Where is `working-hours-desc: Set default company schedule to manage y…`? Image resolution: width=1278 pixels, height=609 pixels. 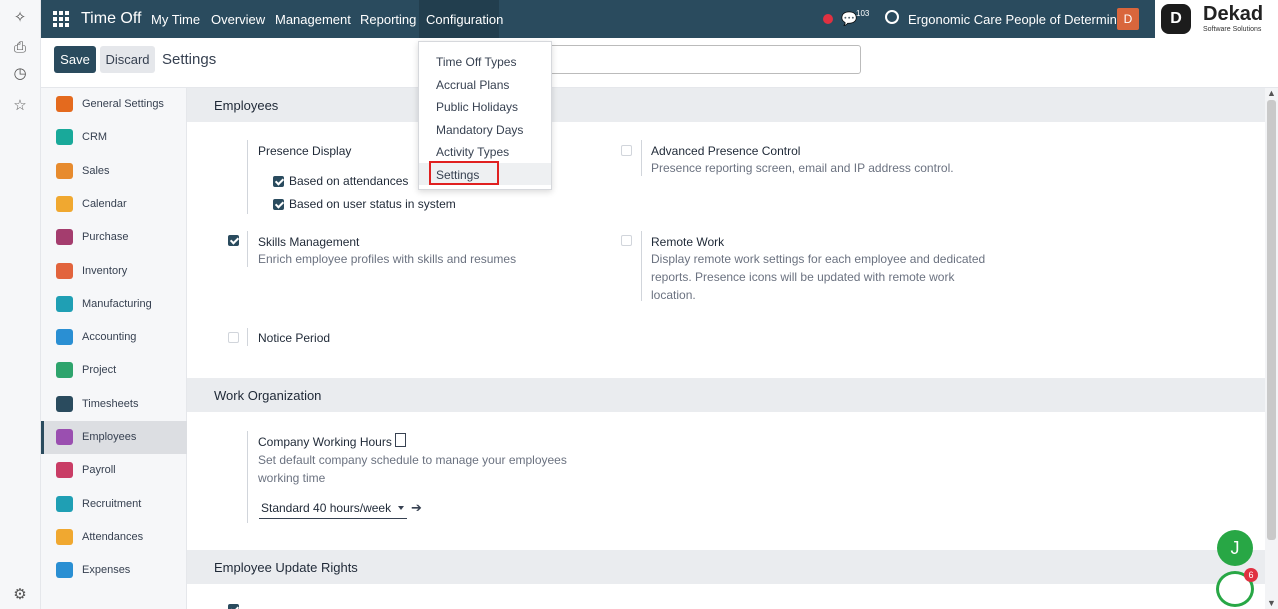
working-hours-desc: Set default company schedule to manage y… is located at coordinates (412, 469).